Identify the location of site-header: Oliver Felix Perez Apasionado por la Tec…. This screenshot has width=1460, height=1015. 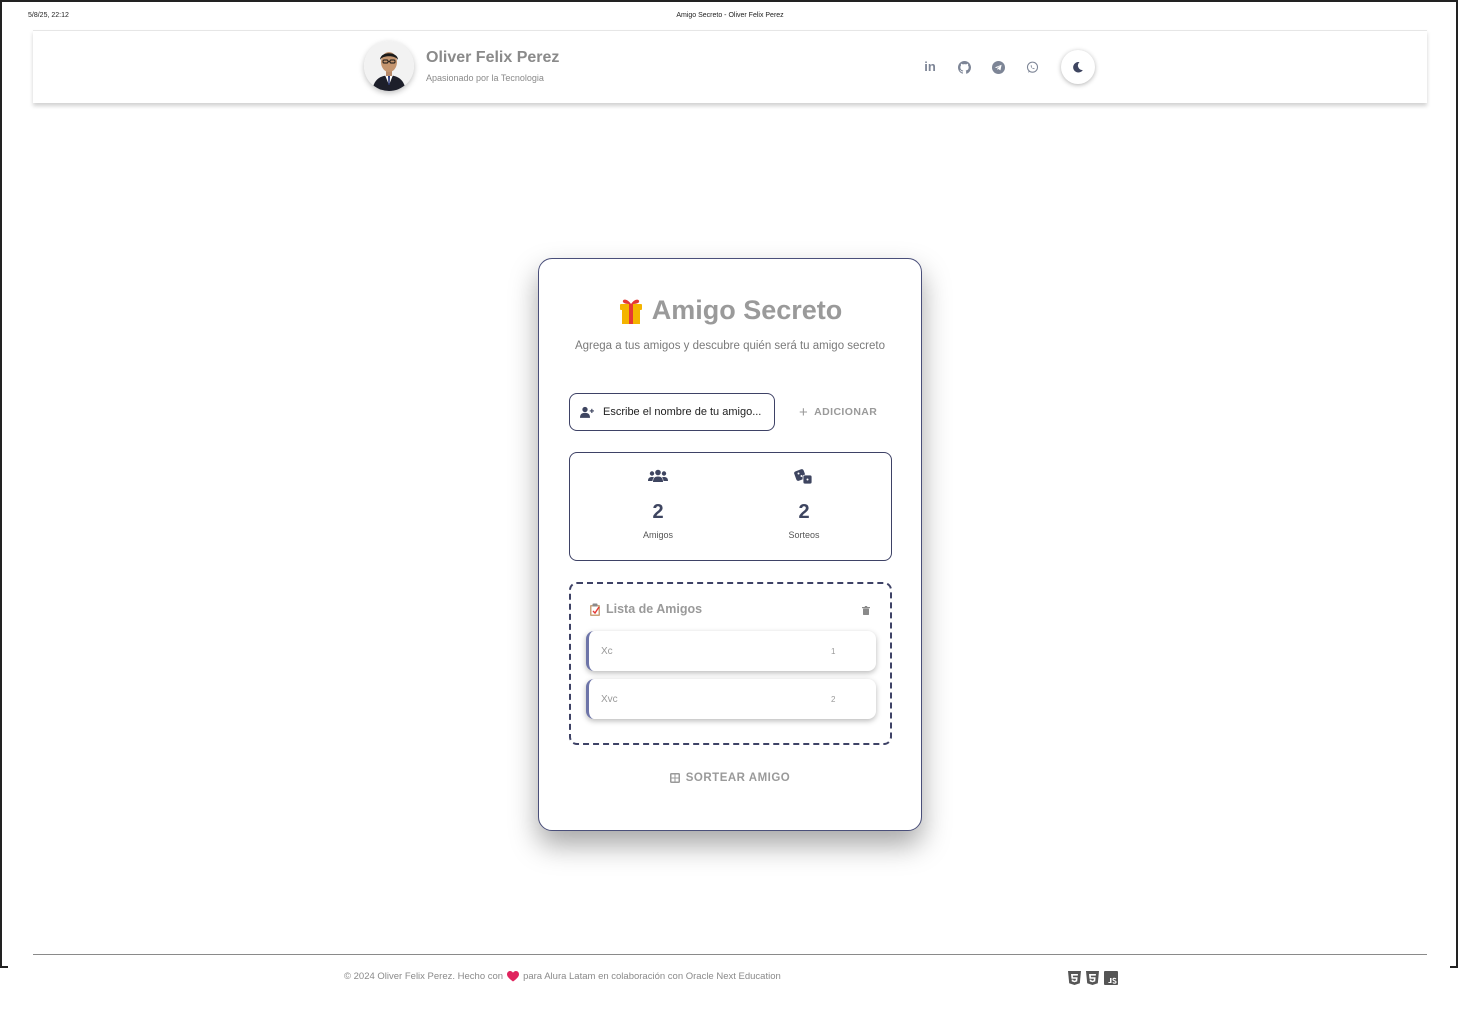
(730, 66).